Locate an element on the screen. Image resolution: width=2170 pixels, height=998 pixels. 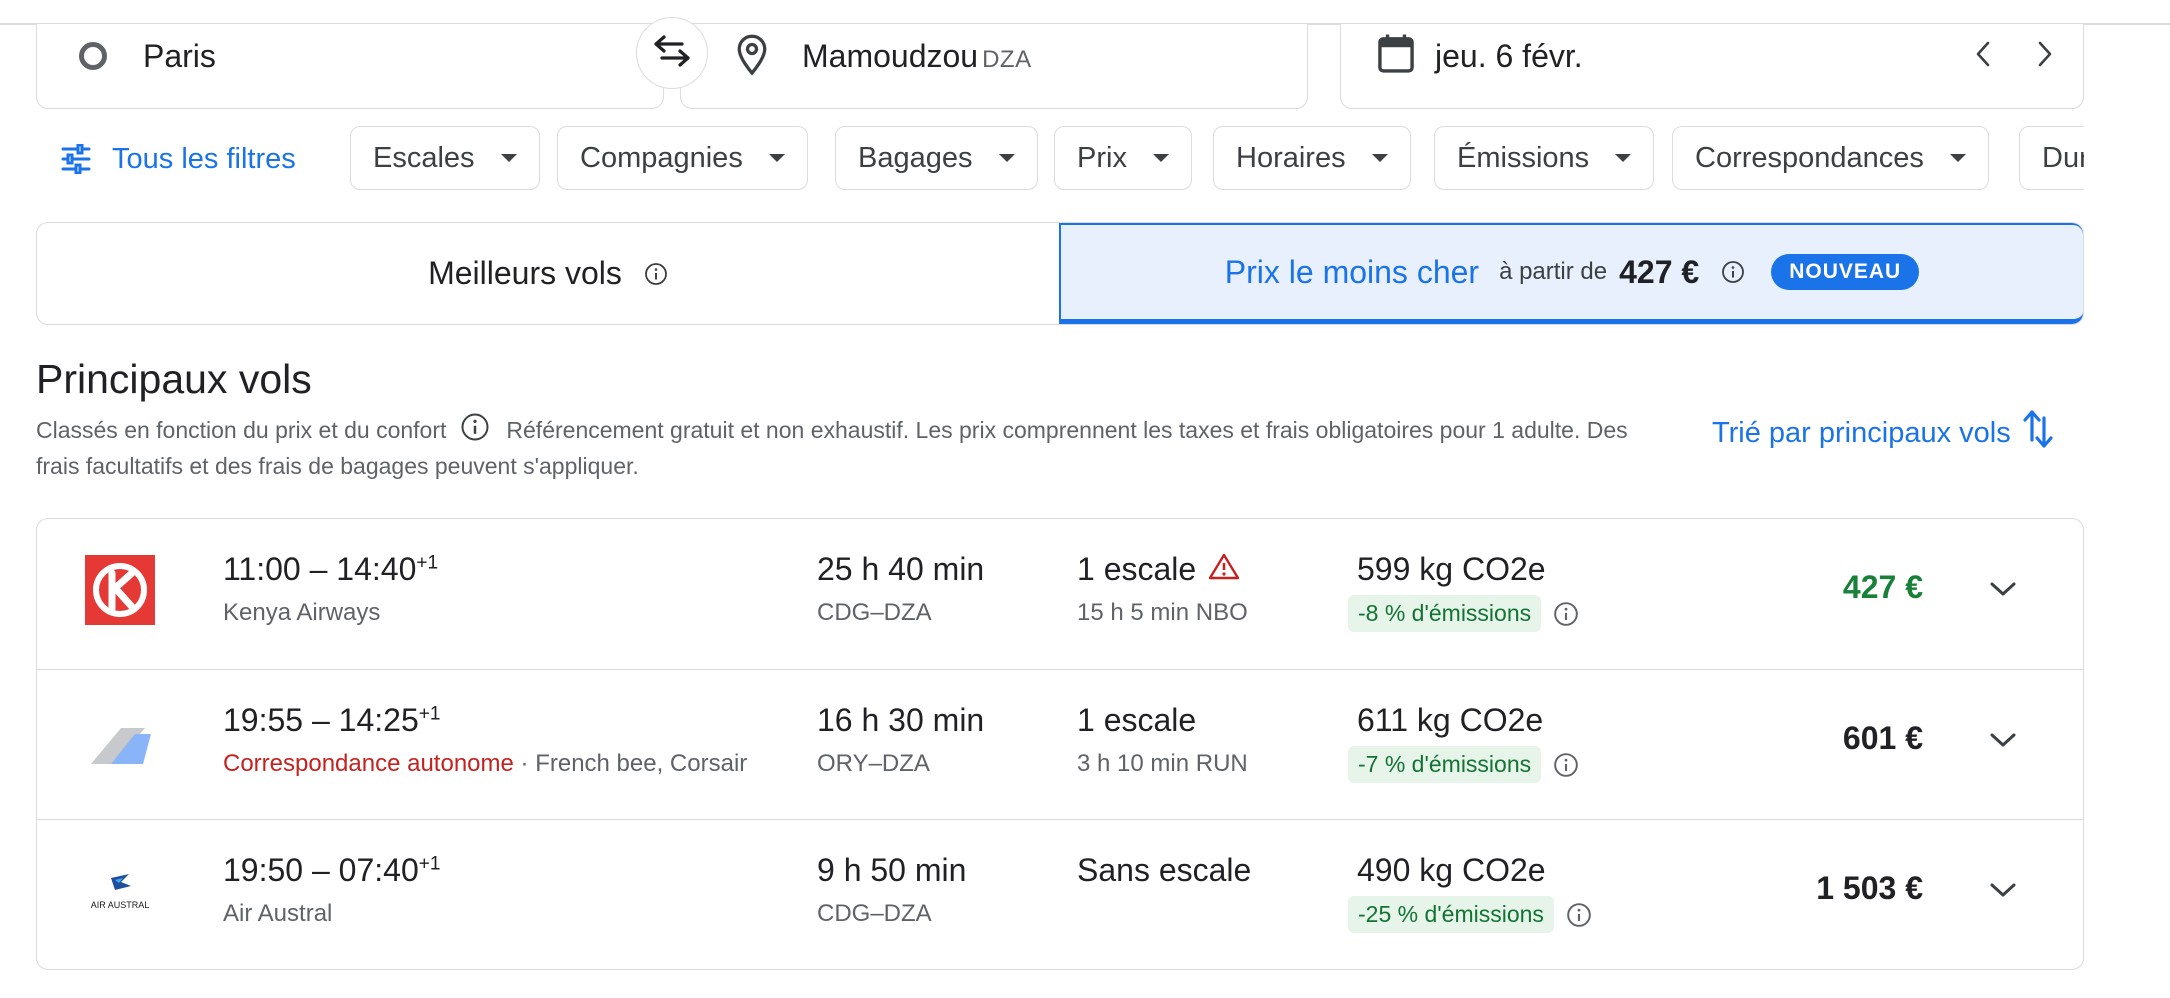
filter-chip-bags: Bagages is located at coordinates (936, 158).